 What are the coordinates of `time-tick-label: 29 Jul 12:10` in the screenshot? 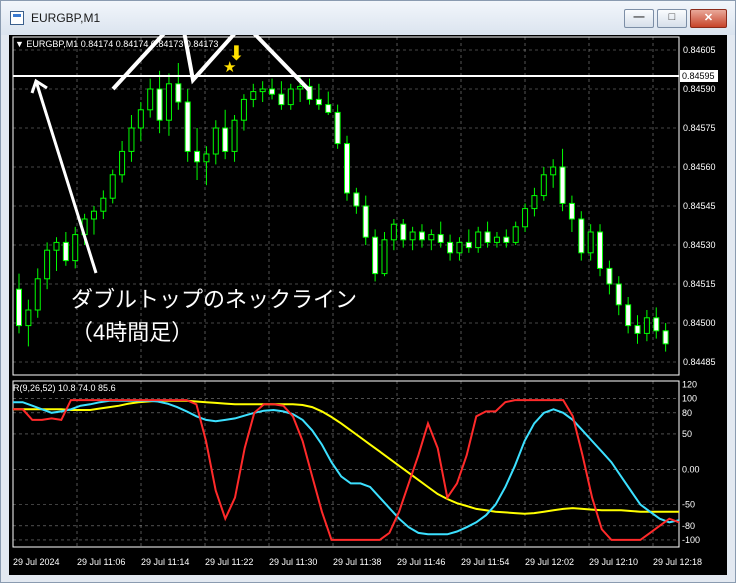 It's located at (613, 562).